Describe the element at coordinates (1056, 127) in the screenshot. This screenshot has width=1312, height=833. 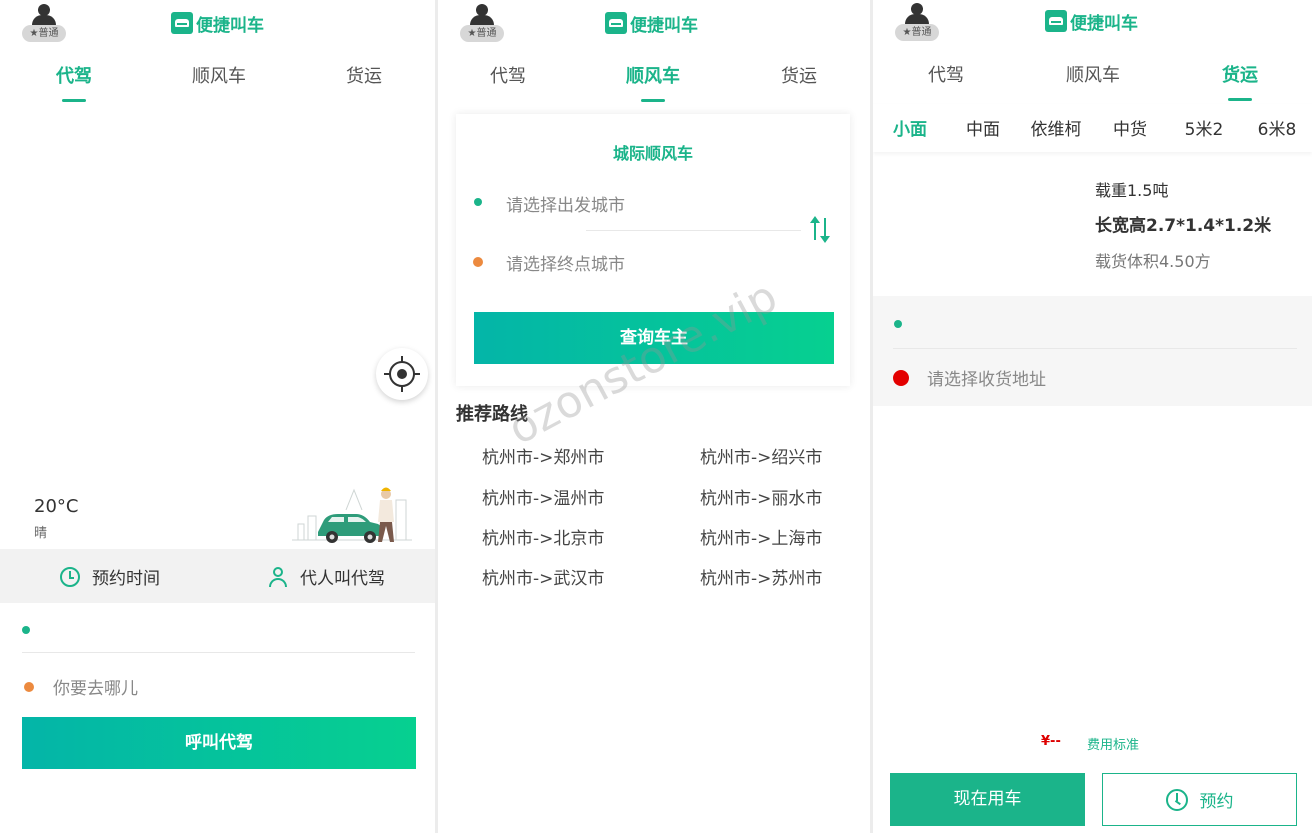
I see `vehicle-type-tab: 依维柯` at that location.